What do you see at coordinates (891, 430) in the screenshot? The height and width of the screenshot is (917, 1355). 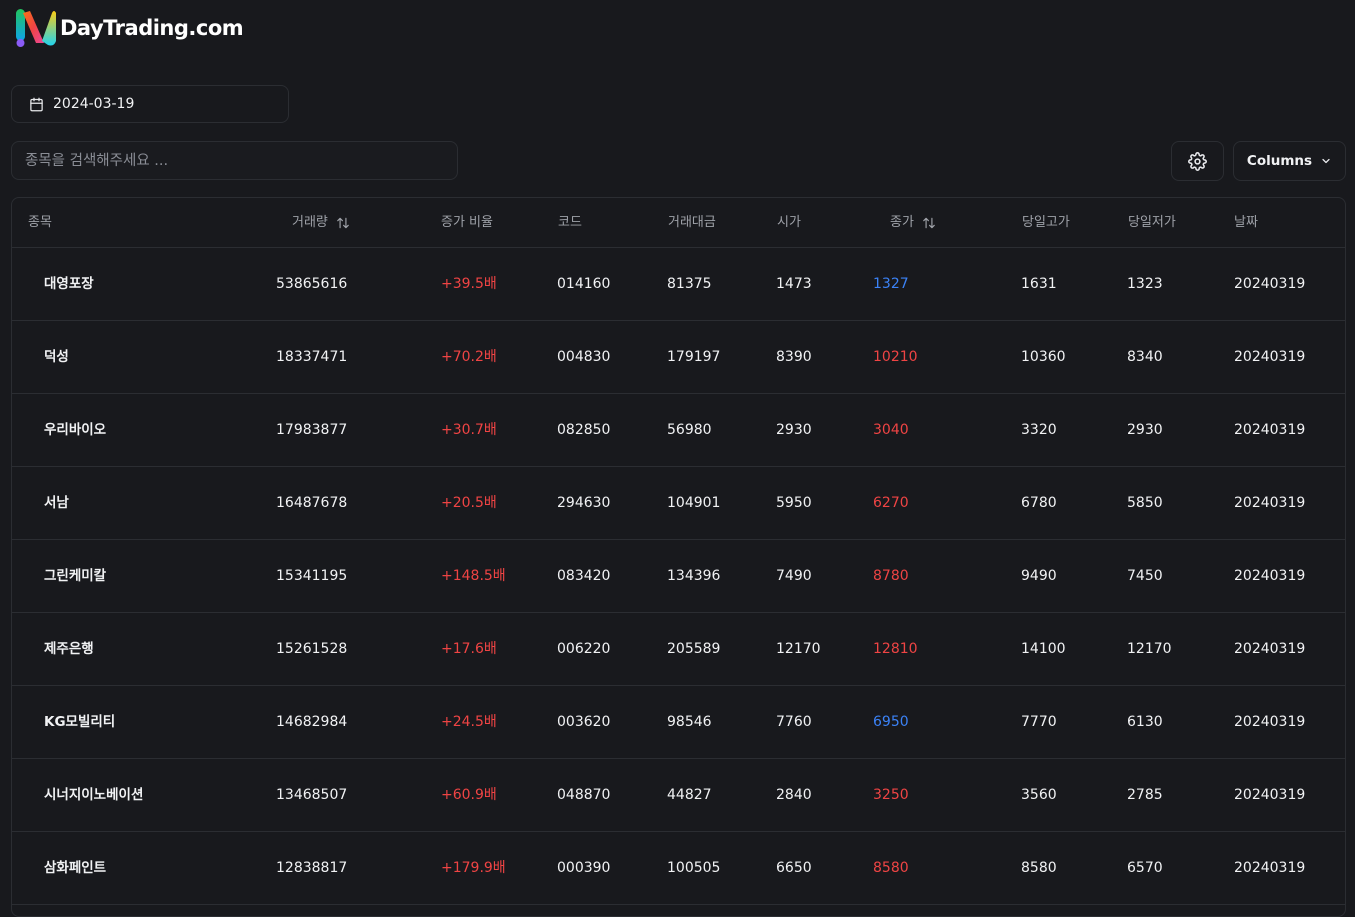 I see `cell-close: 3040` at bounding box center [891, 430].